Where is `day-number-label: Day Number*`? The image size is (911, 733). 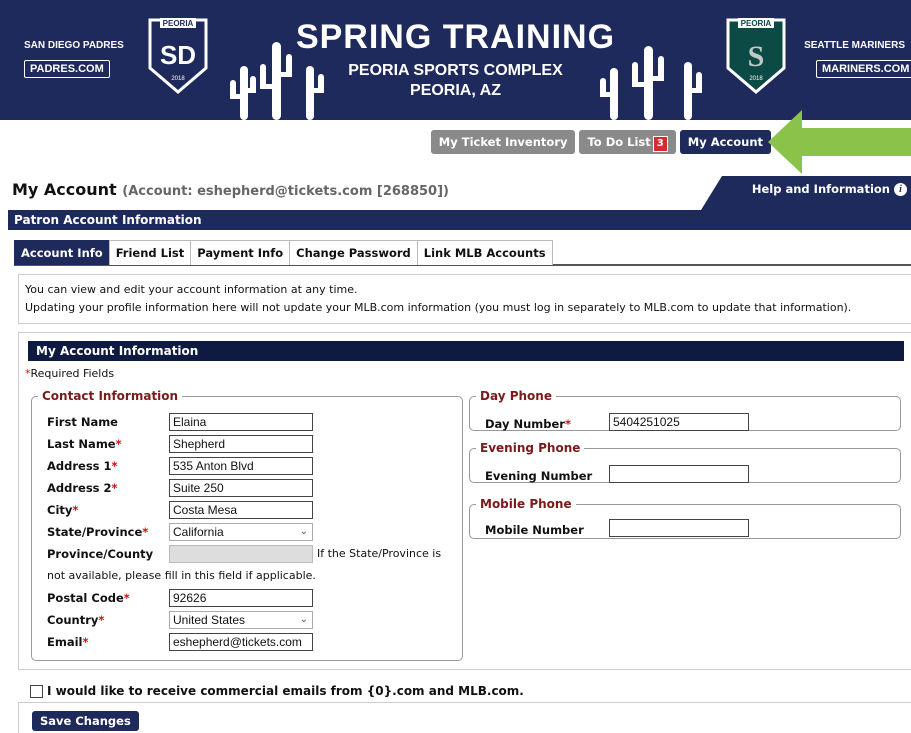 day-number-label: Day Number* is located at coordinates (528, 424).